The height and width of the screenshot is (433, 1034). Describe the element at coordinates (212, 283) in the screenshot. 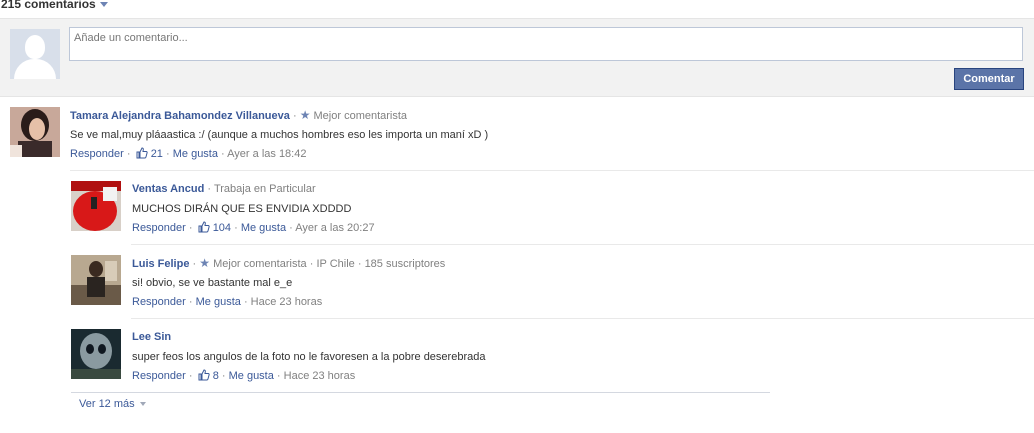

I see `comment-text: si! obvio, se ve bastante mal e_e` at that location.